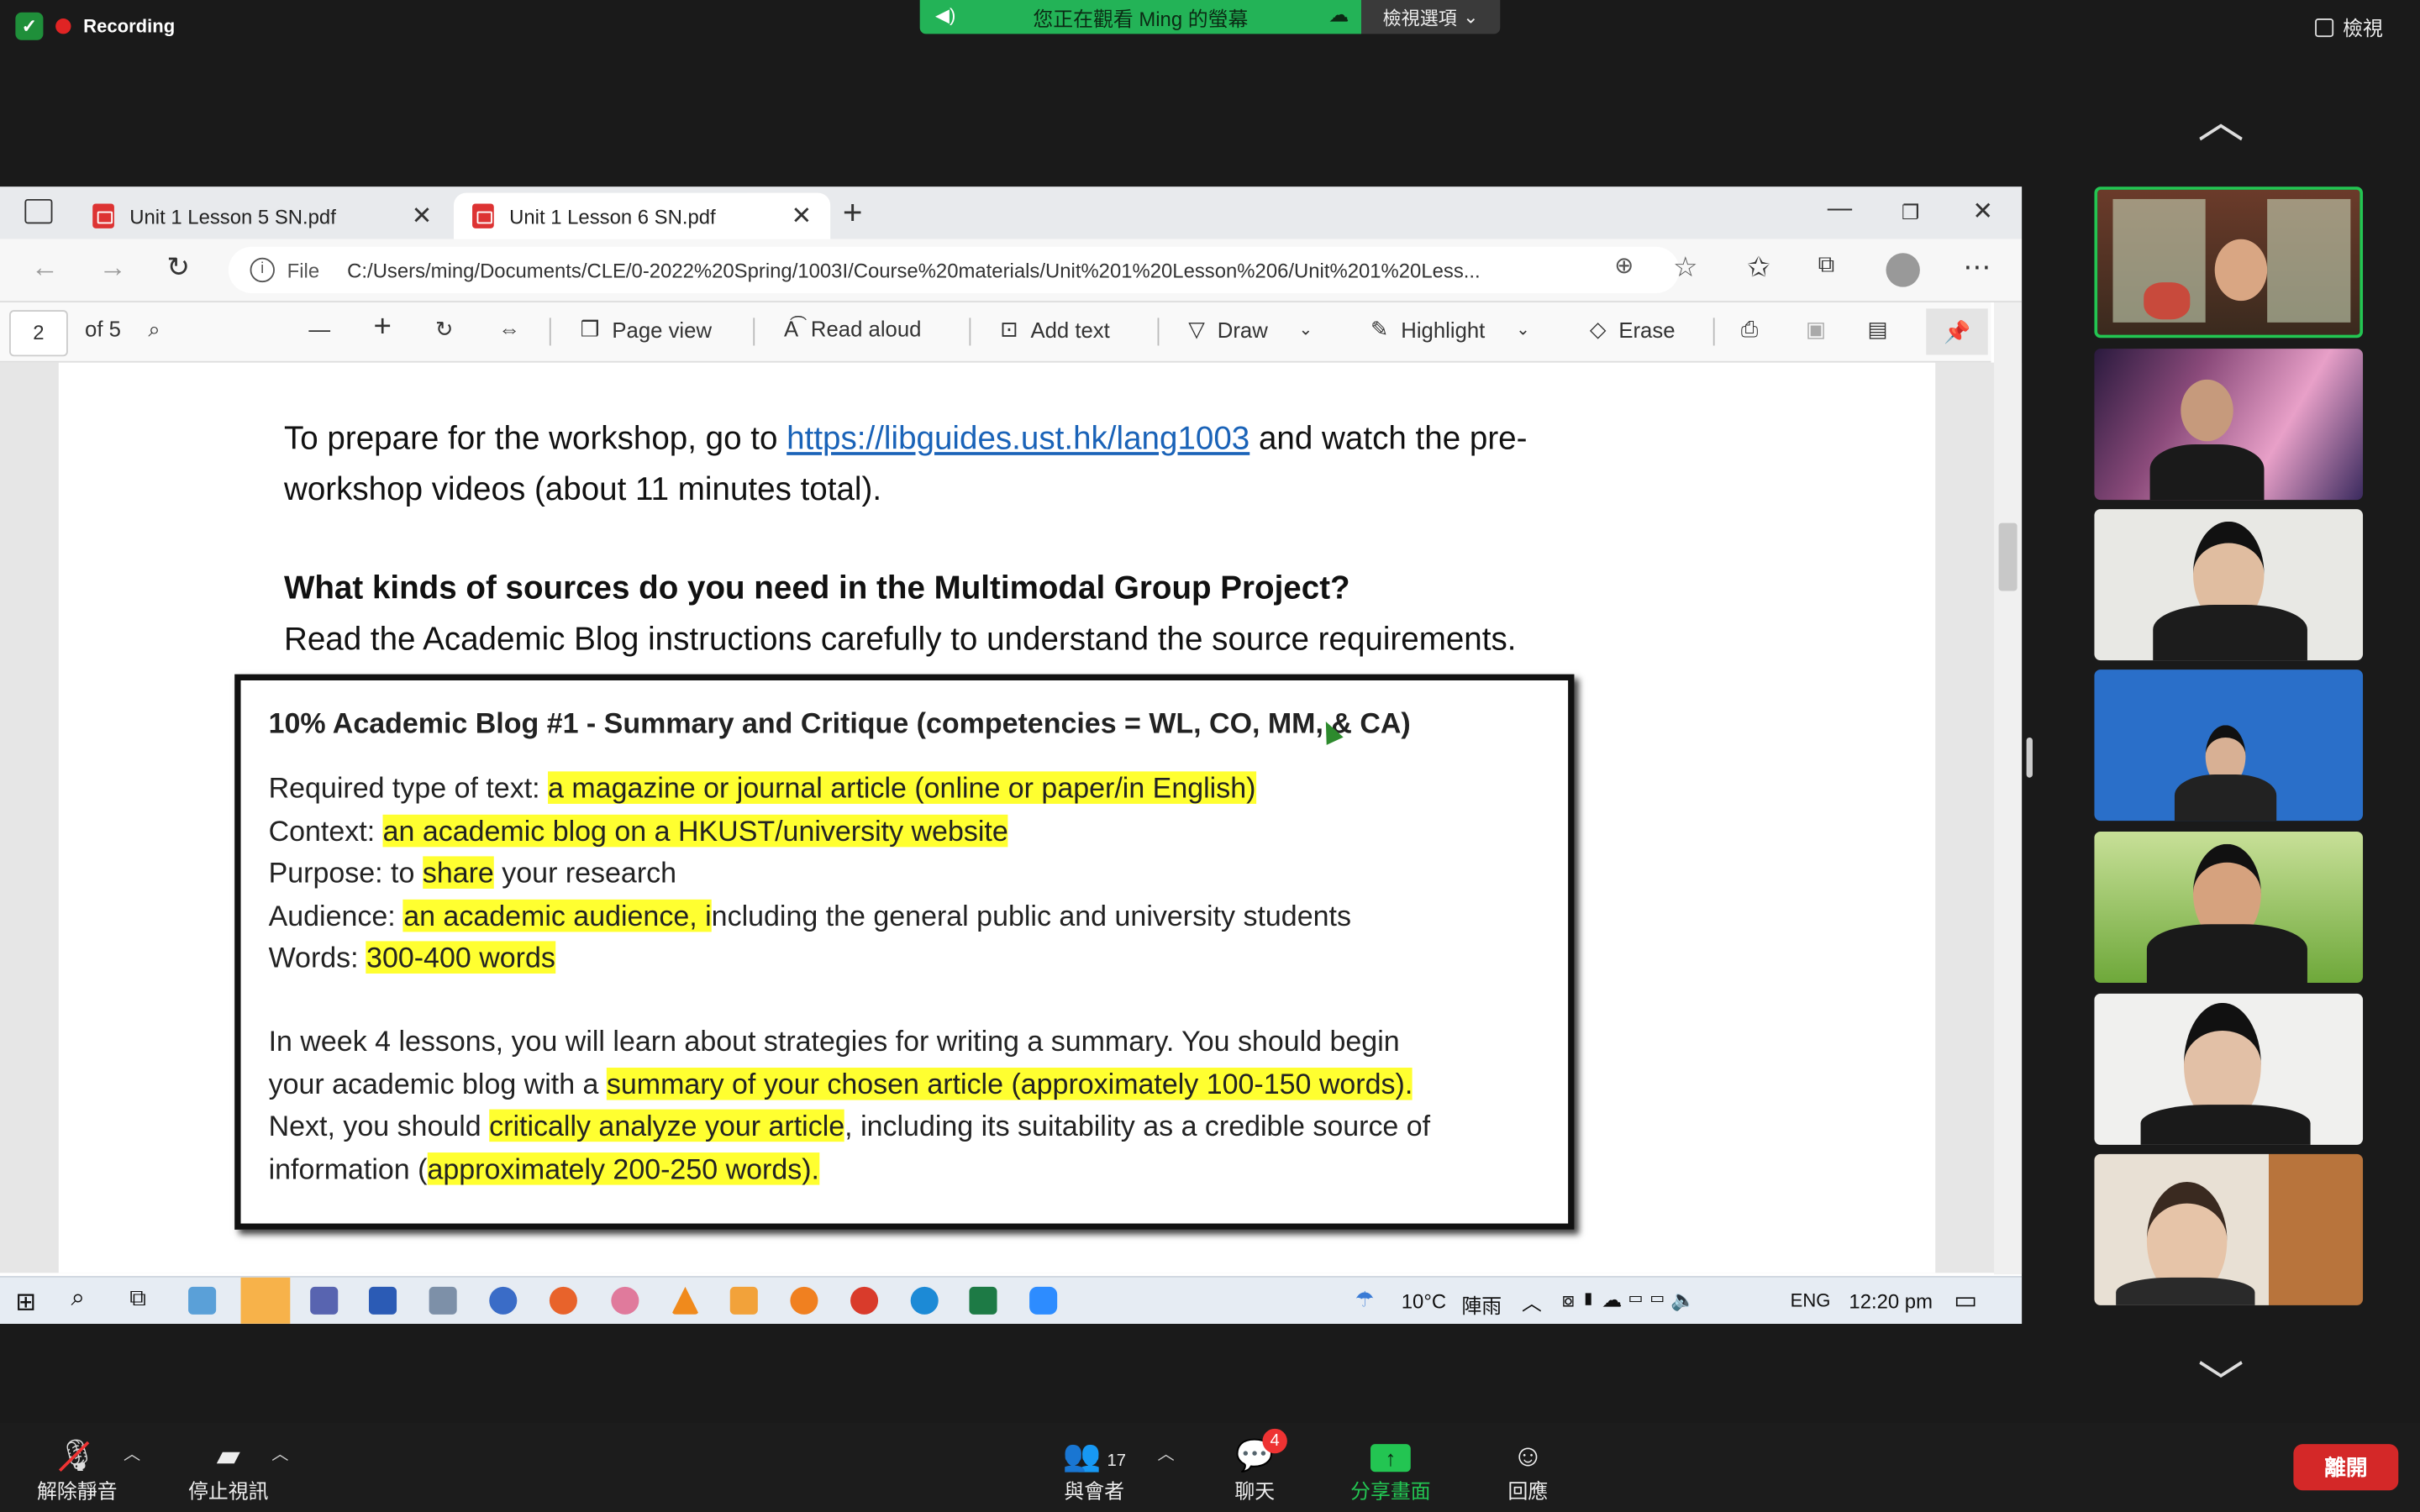  I want to click on security-shield-icon: ✓, so click(29, 26).